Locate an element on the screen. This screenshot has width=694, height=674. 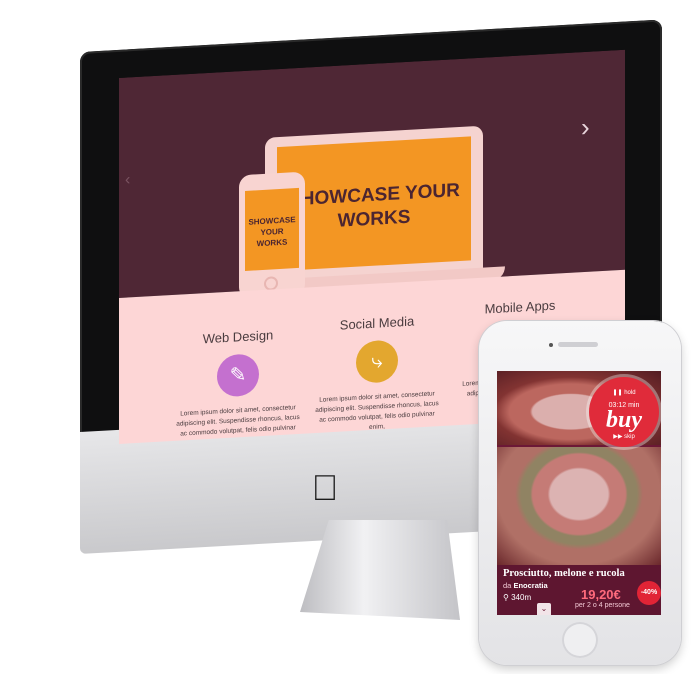
deal-title: Prosciutto, melone e rucola is located at coordinates (564, 573).